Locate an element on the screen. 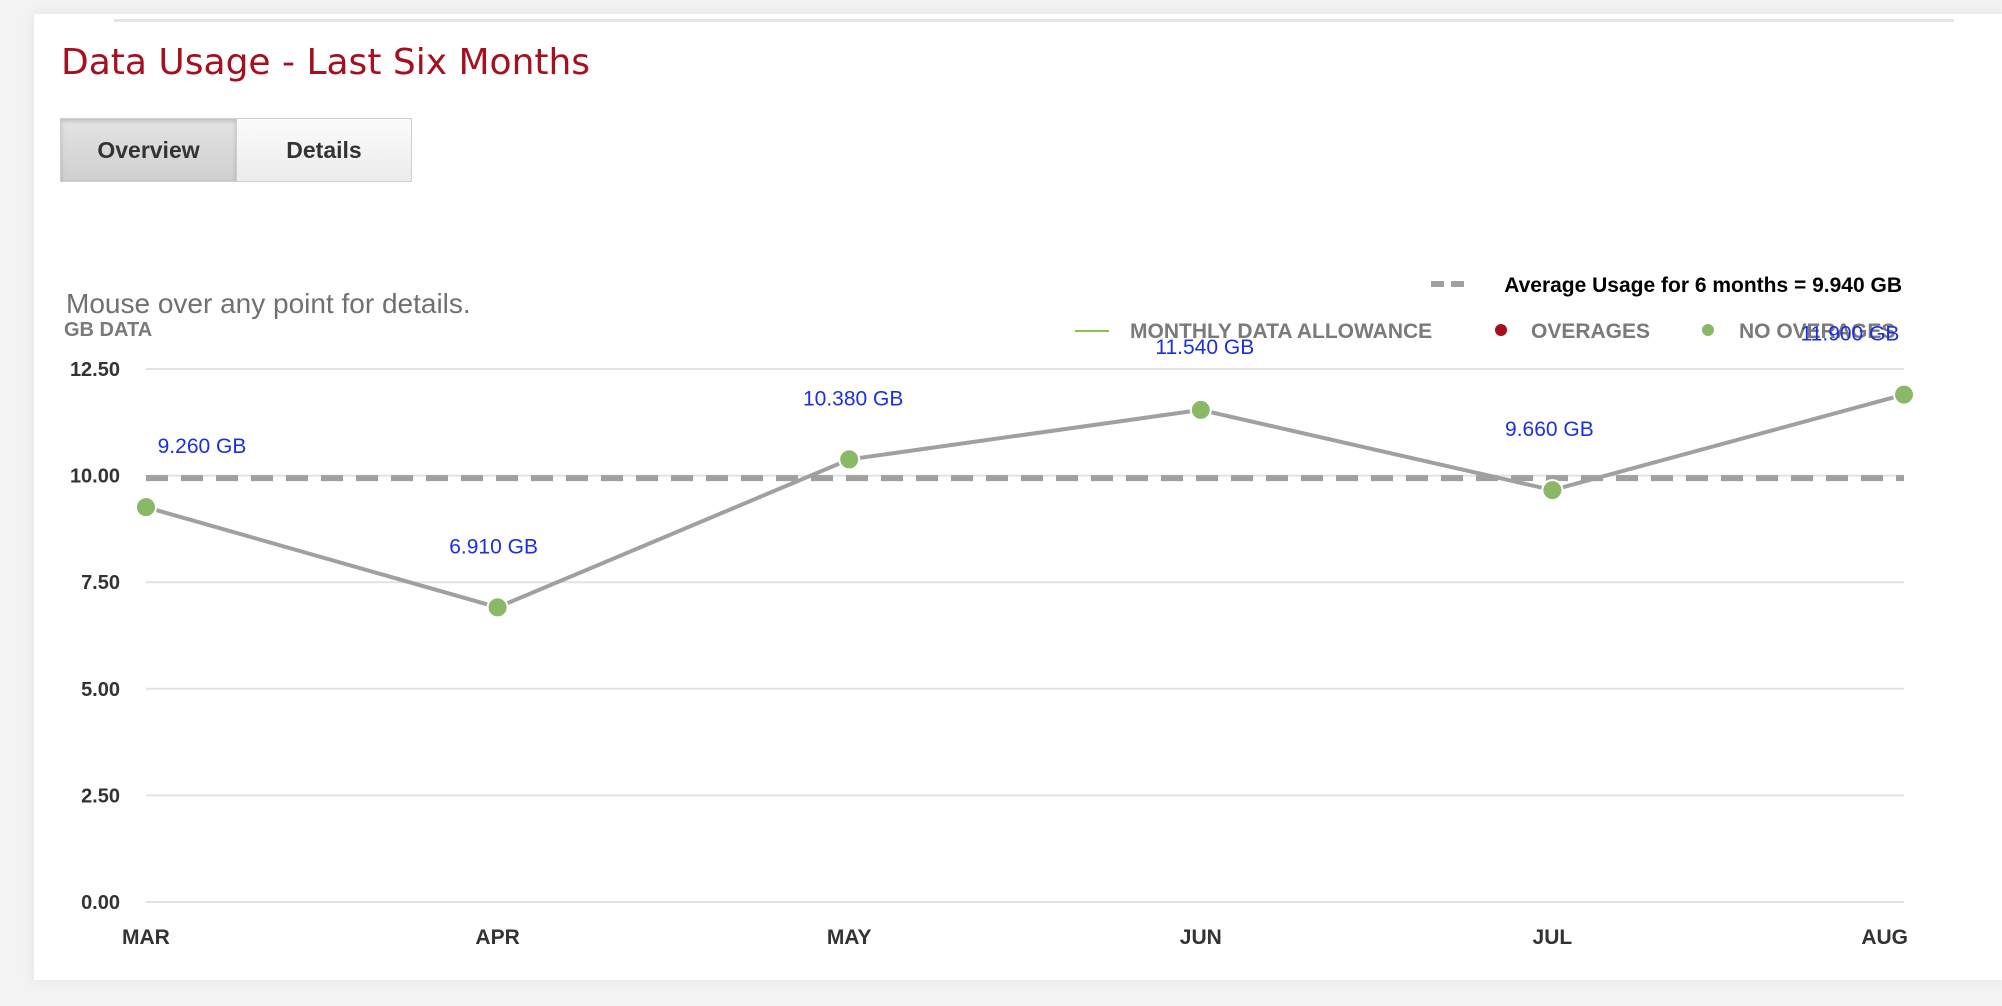 The image size is (2002, 1006). data-point-aug is located at coordinates (1904, 394).